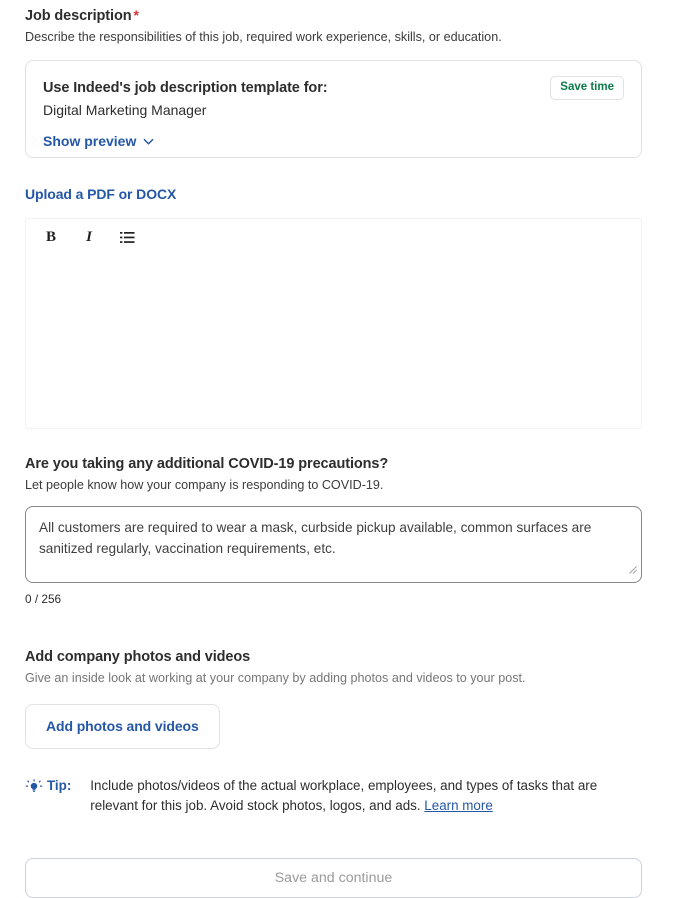  Describe the element at coordinates (89, 238) in the screenshot. I see `italic-icon: I` at that location.